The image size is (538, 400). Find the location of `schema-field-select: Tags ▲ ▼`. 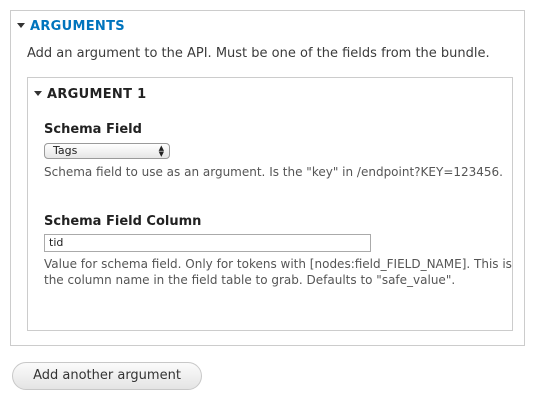

schema-field-select: Tags ▲ ▼ is located at coordinates (107, 151).